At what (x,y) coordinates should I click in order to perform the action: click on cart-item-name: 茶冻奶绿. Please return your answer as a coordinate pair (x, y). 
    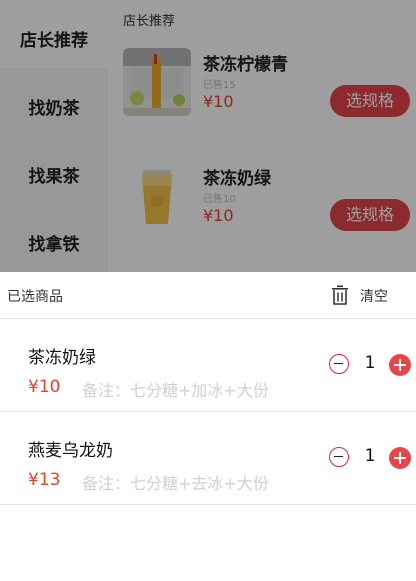
    Looking at the image, I should click on (62, 358).